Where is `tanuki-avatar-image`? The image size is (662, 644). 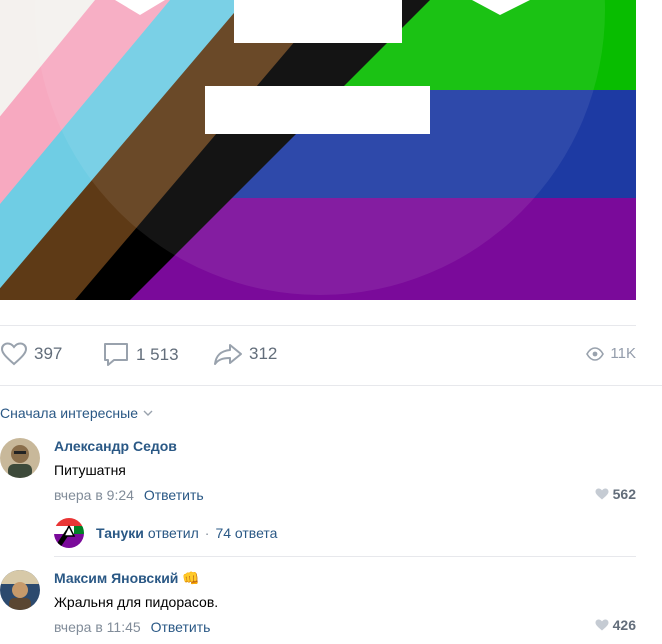
tanuki-avatar-image is located at coordinates (69, 533).